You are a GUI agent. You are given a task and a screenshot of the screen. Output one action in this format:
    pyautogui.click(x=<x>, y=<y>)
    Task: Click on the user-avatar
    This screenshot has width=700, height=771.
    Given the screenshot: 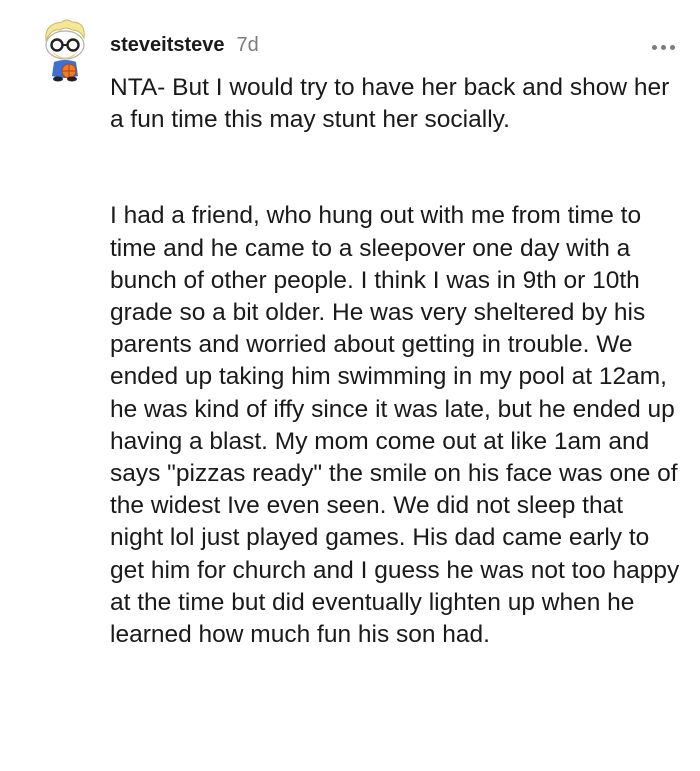 What is the action you would take?
    pyautogui.click(x=65, y=50)
    